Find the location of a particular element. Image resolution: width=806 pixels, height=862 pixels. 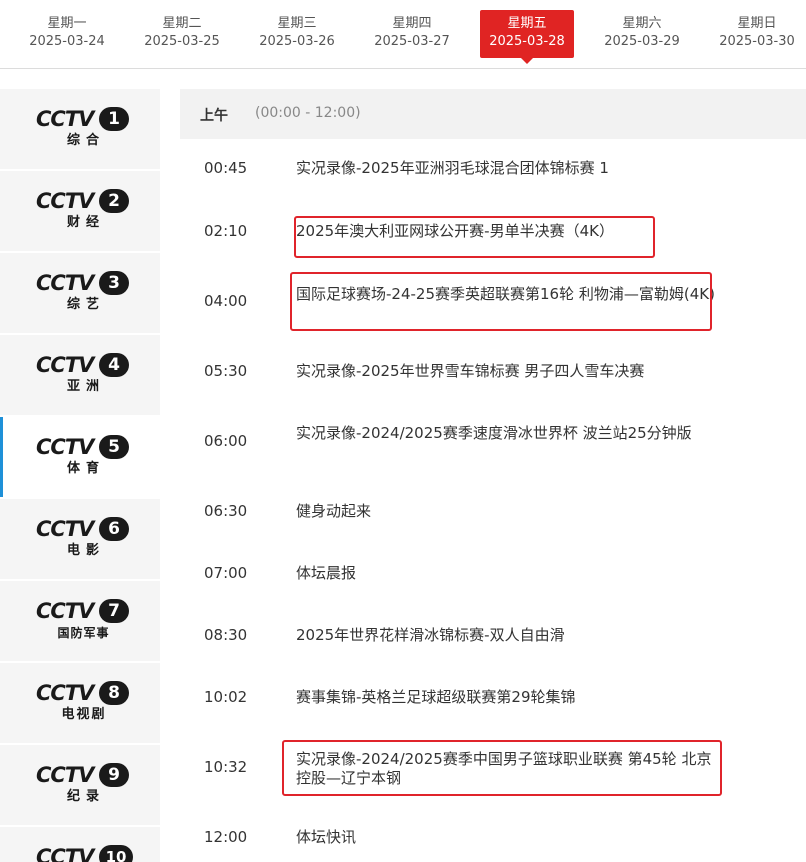

cctv1-logo-icon: CCTV 1 综合 is located at coordinates (83, 129).